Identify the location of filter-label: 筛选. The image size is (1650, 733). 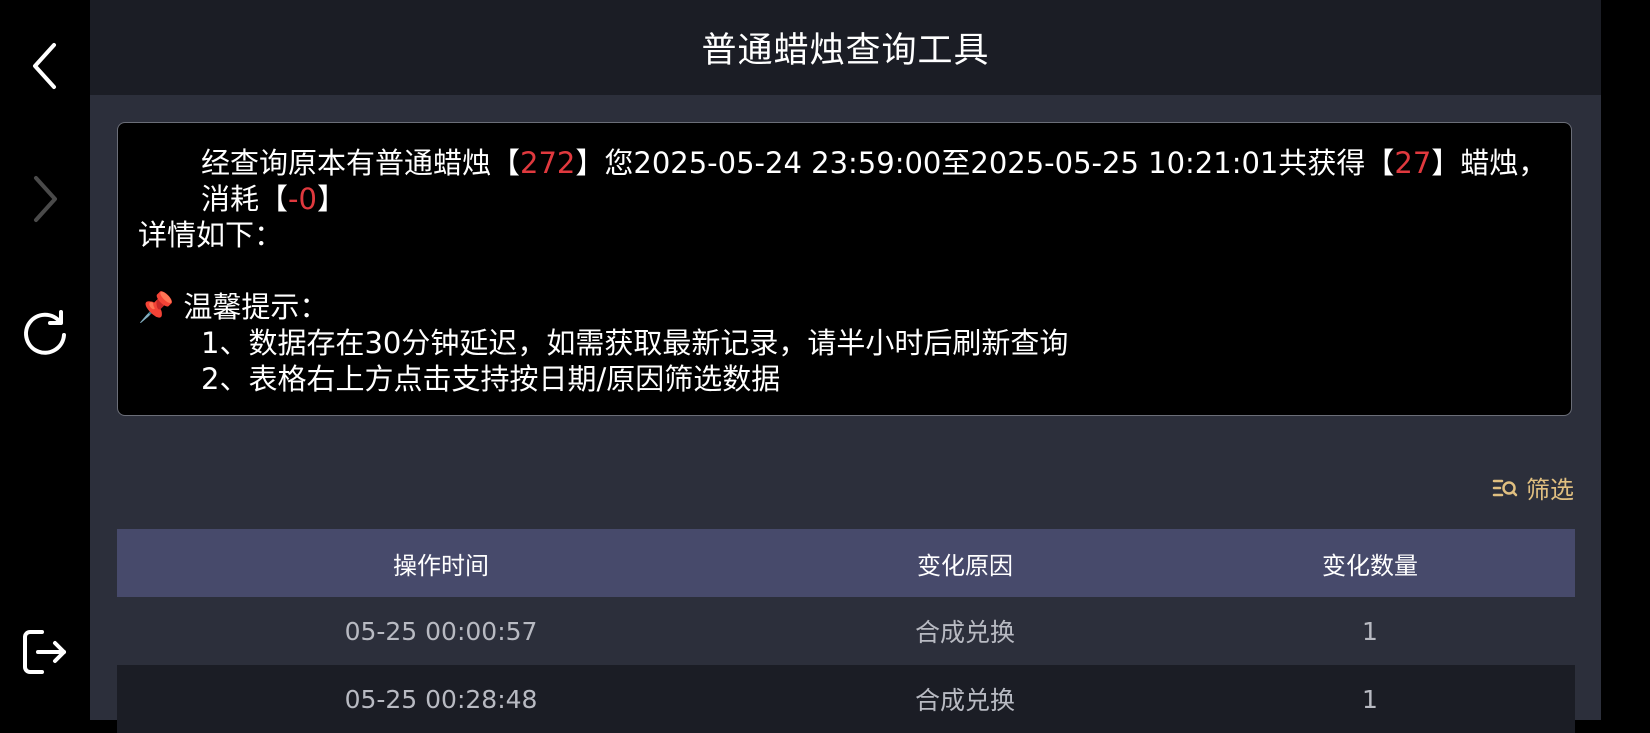
(1550, 490).